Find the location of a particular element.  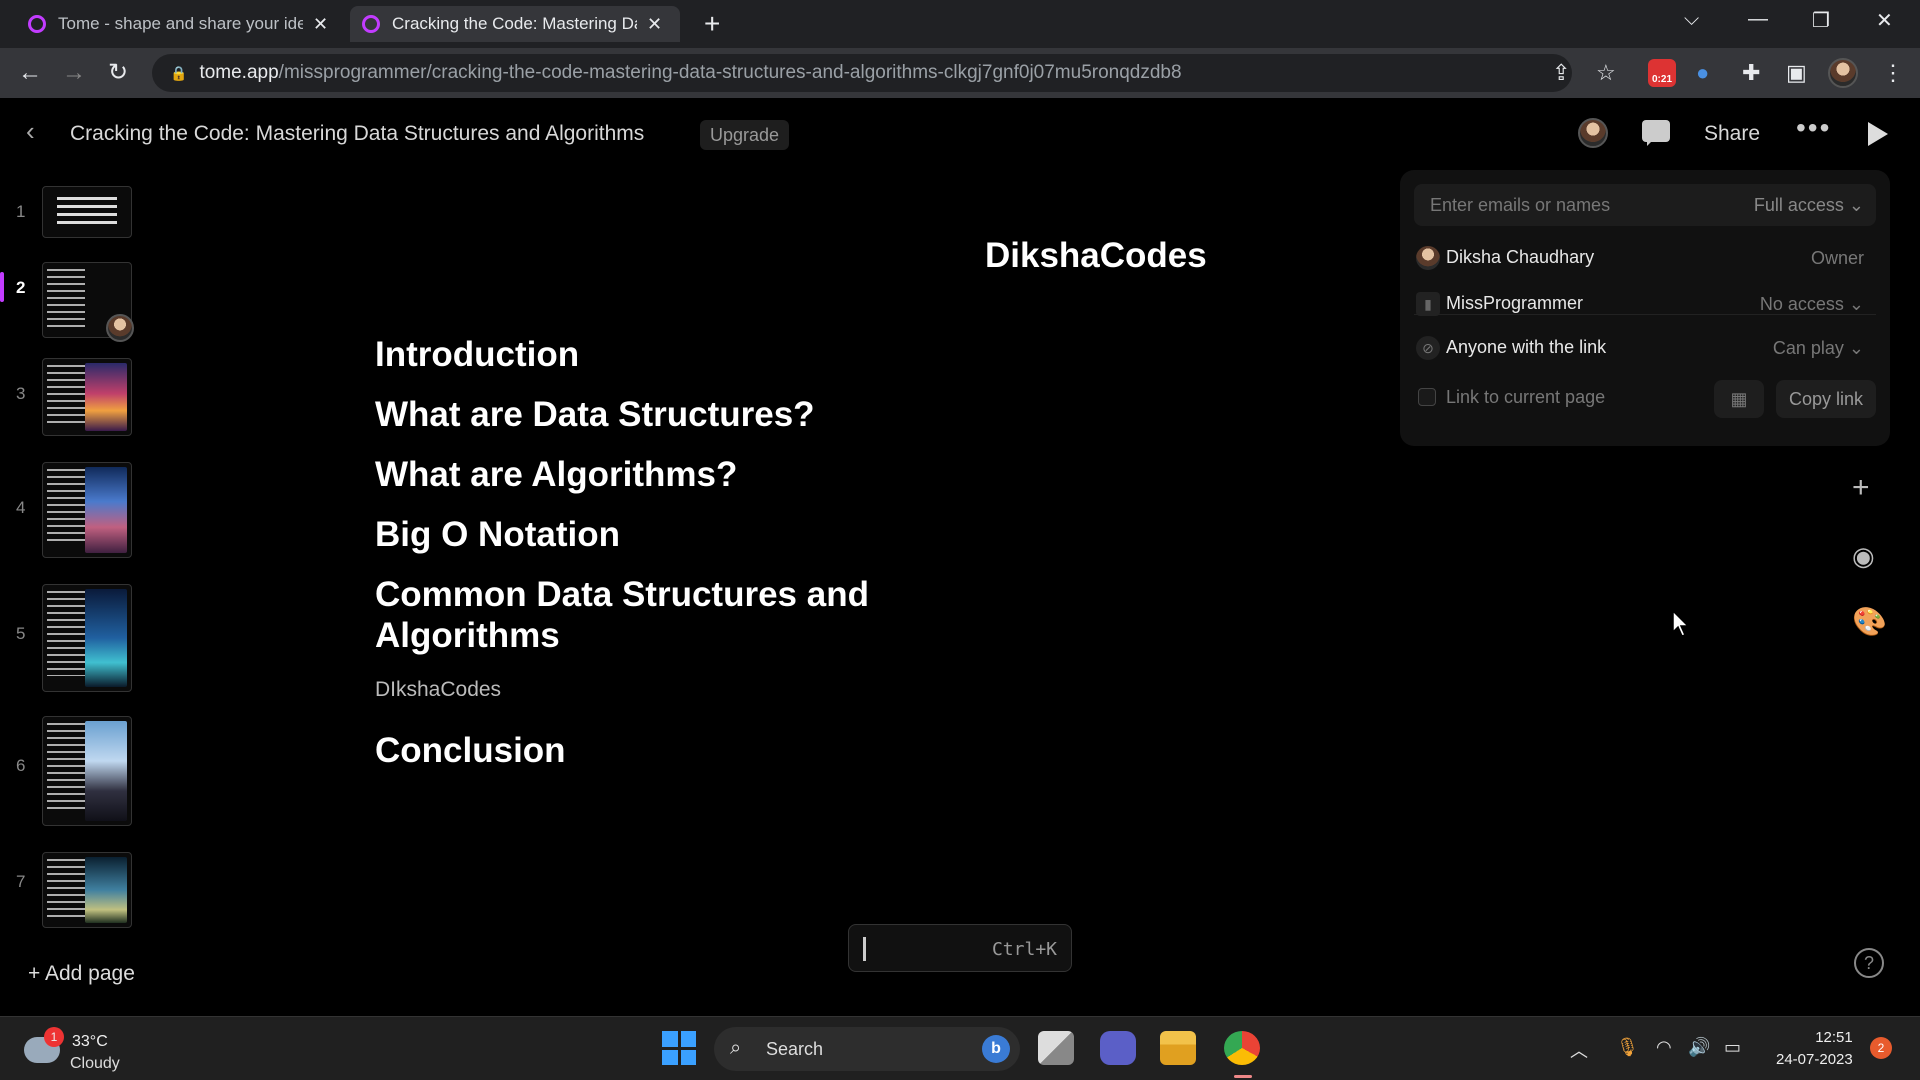

file-explorer-icon is located at coordinates (1178, 1048).